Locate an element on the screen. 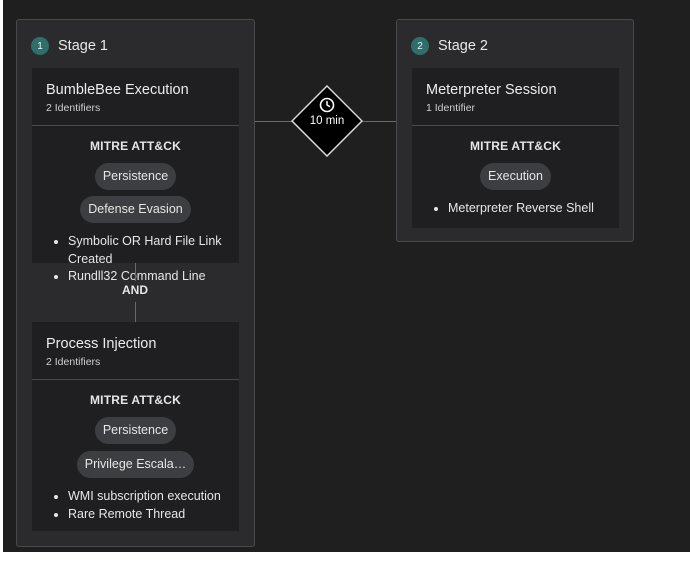  stage-link-right is located at coordinates (379, 121).